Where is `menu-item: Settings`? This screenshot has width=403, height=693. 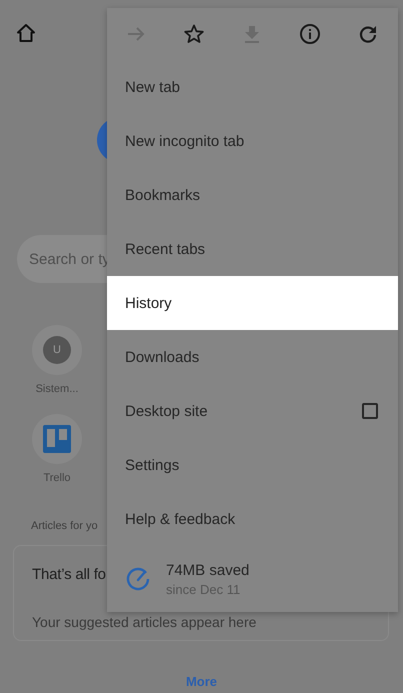
menu-item: Settings is located at coordinates (252, 465).